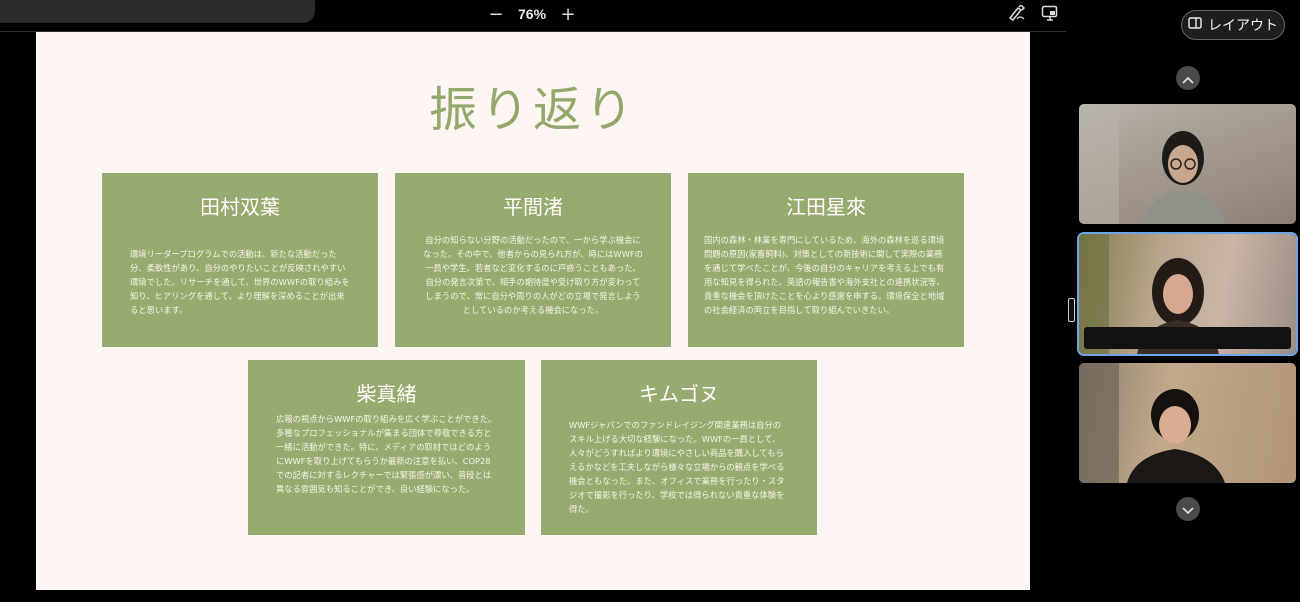 This screenshot has height=602, width=1300. I want to click on scroll-up-button, so click(1188, 78).